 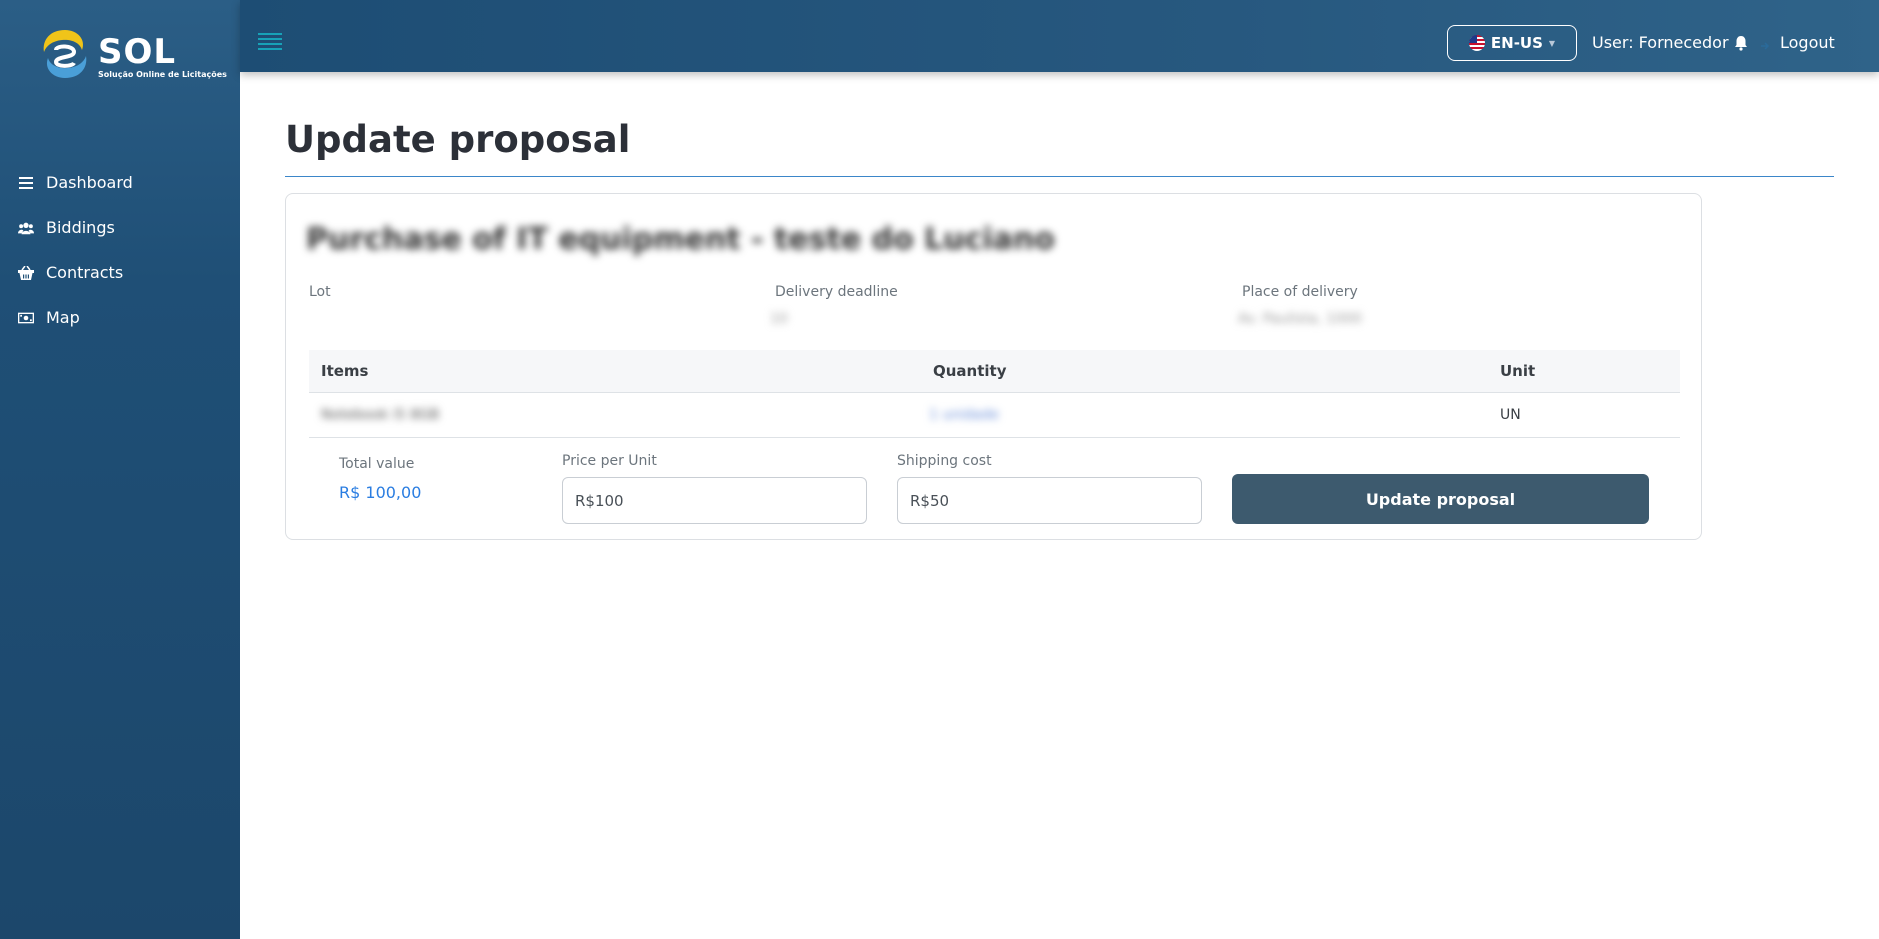 I want to click on language-label: EN-US, so click(x=1516, y=43).